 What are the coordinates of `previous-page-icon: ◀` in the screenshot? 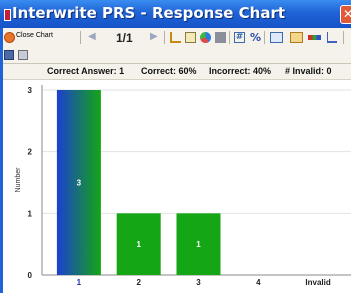 It's located at (92, 37).